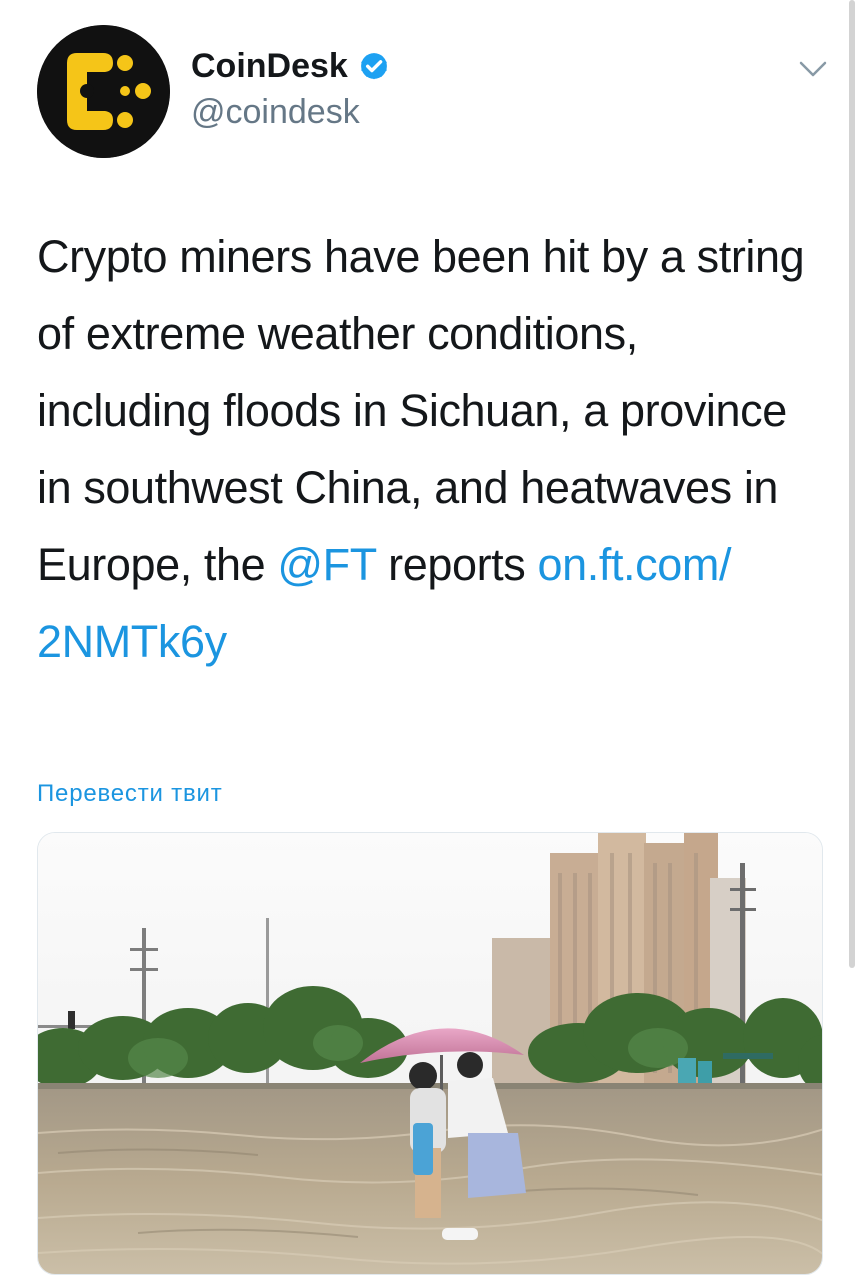 The height and width of the screenshot is (1280, 860). I want to click on author-handle: @coindesk, so click(275, 112).